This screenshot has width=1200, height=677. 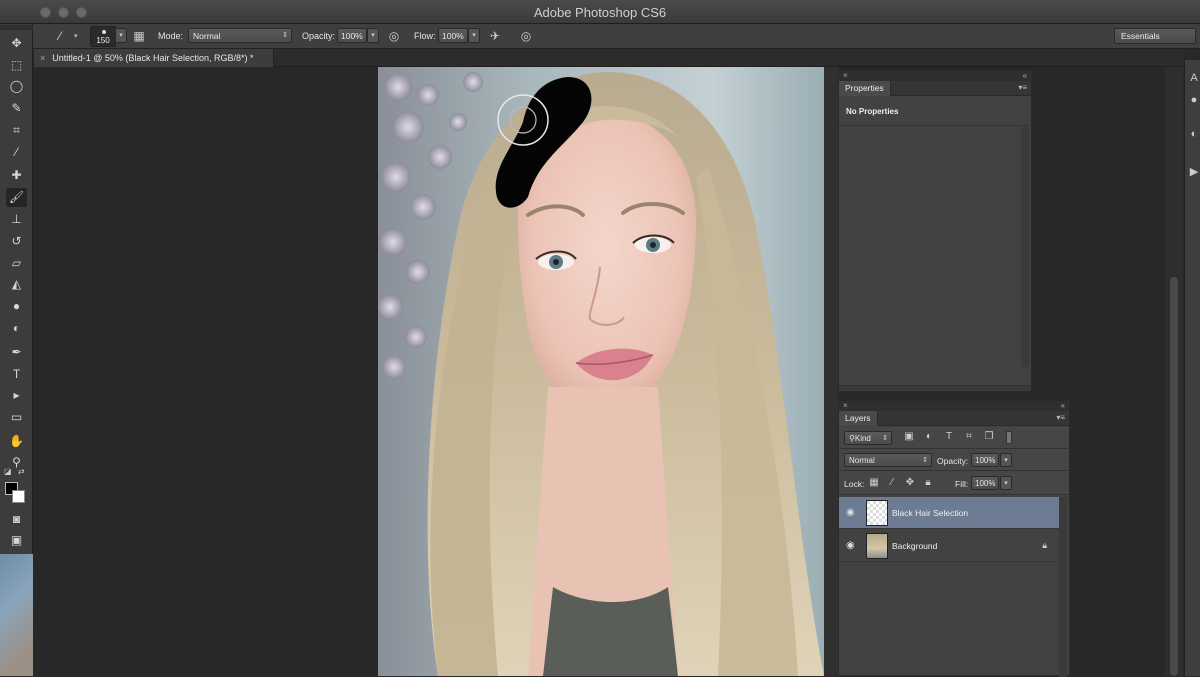 What do you see at coordinates (453, 35) in the screenshot?
I see `flow-field: 100%` at bounding box center [453, 35].